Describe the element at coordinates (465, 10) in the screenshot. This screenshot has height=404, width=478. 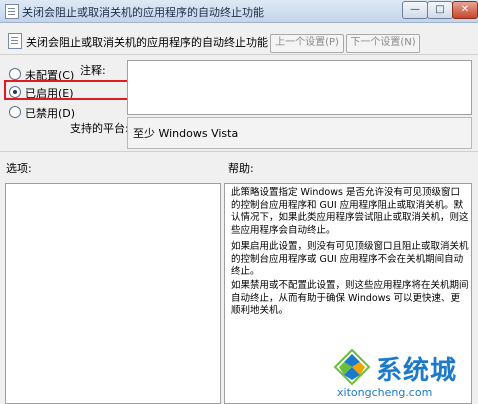
I see `close-button: ✕` at that location.